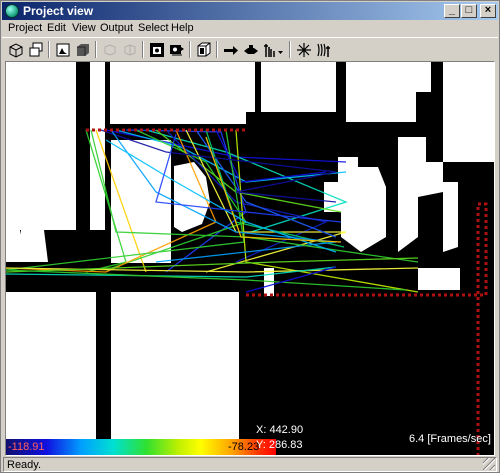 Image resolution: width=500 pixels, height=473 pixels. Describe the element at coordinates (24, 465) in the screenshot. I see `status-text: Ready.` at that location.